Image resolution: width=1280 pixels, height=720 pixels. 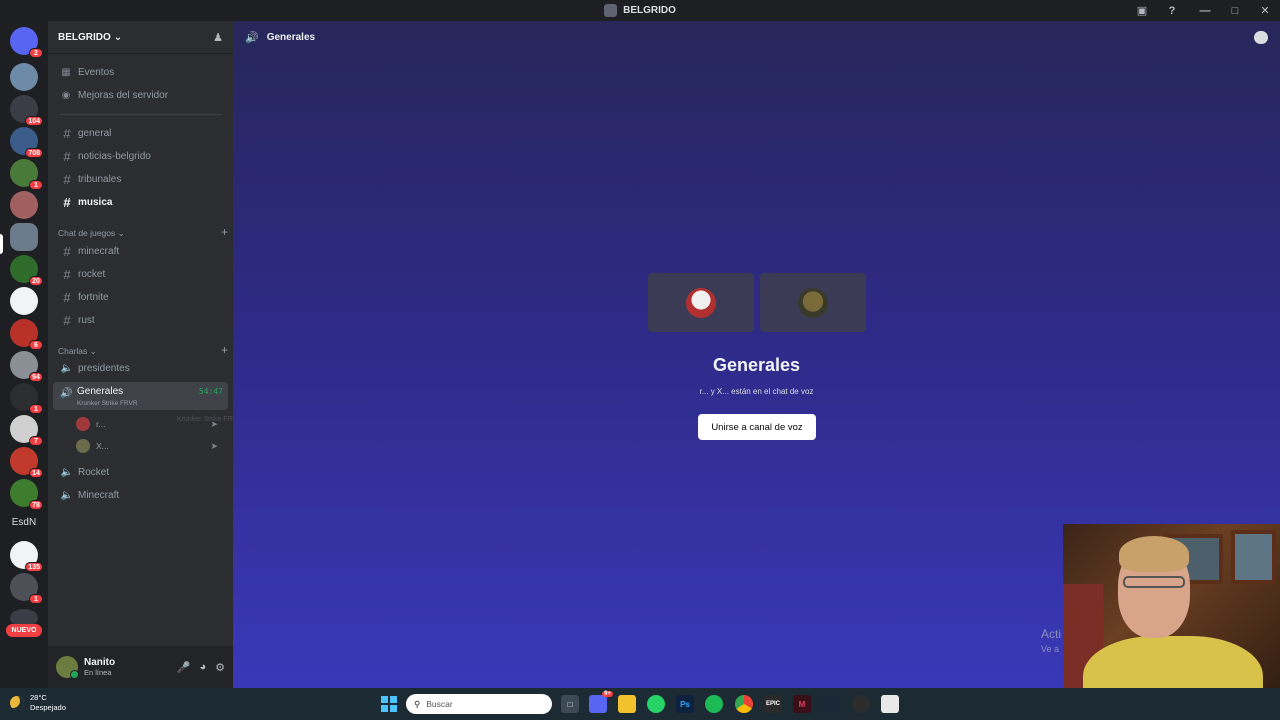 What do you see at coordinates (773, 704) in the screenshot?
I see `epic-games-icon: EPIC` at bounding box center [773, 704].